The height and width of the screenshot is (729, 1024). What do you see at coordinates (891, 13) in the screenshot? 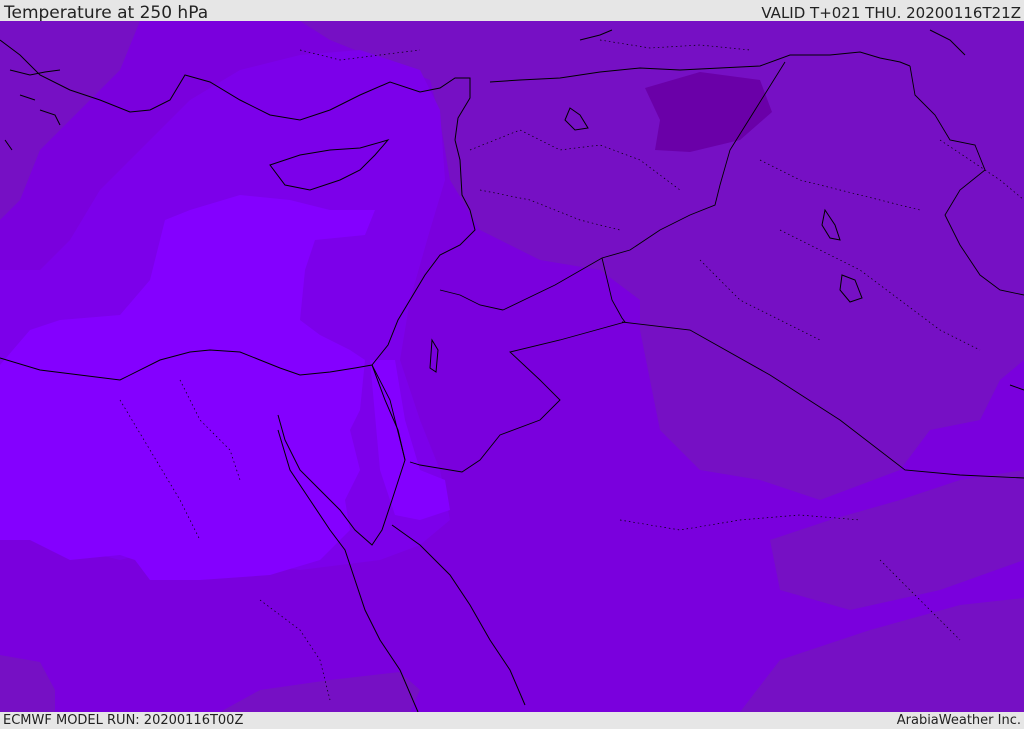
I see `valid-time: VALID T+021 THU. 20200116T21Z` at bounding box center [891, 13].